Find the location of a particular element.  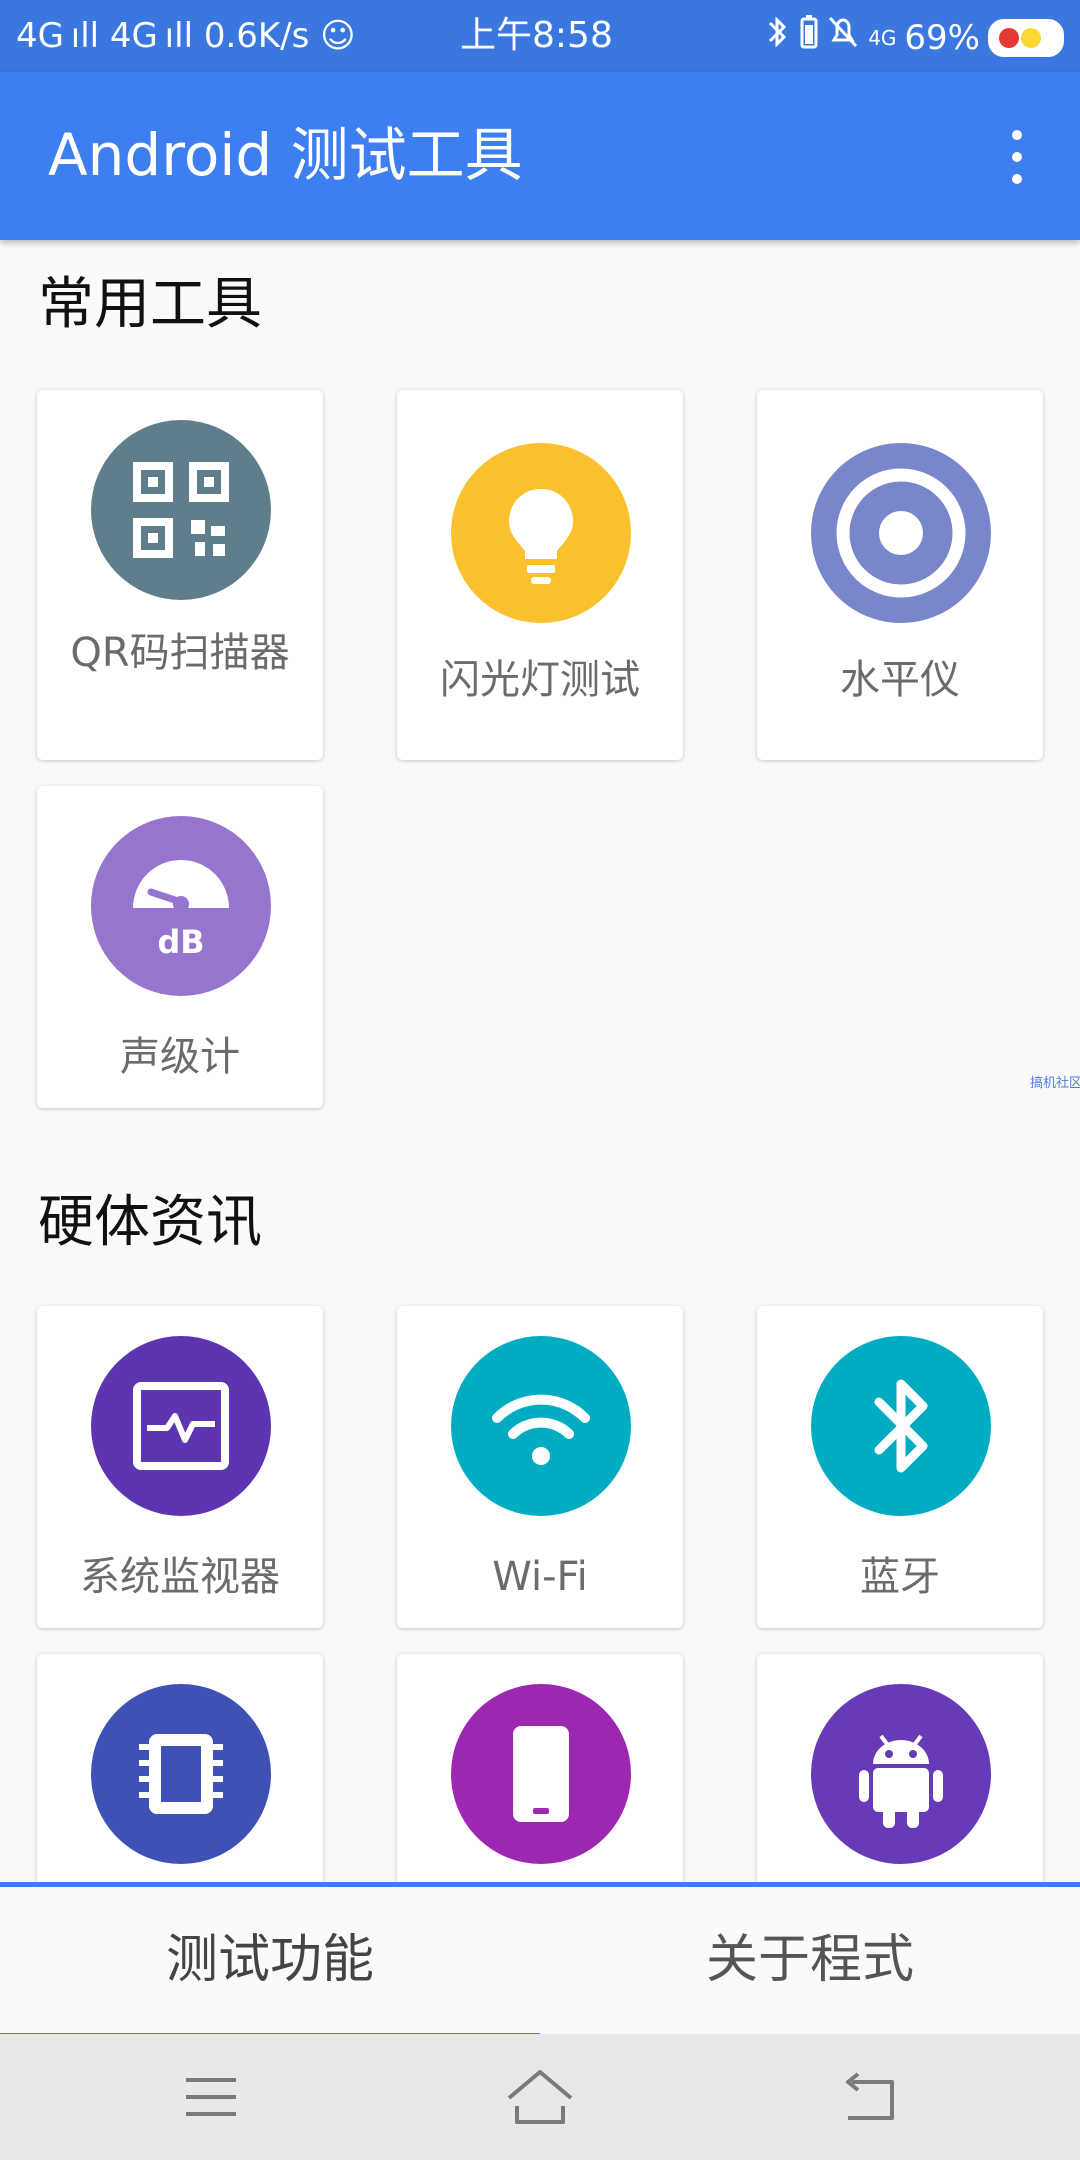

status-bar: 4G ıll 4G ıll 0.6K/s ☺ 上午8:58 4G 69% is located at coordinates (540, 36).